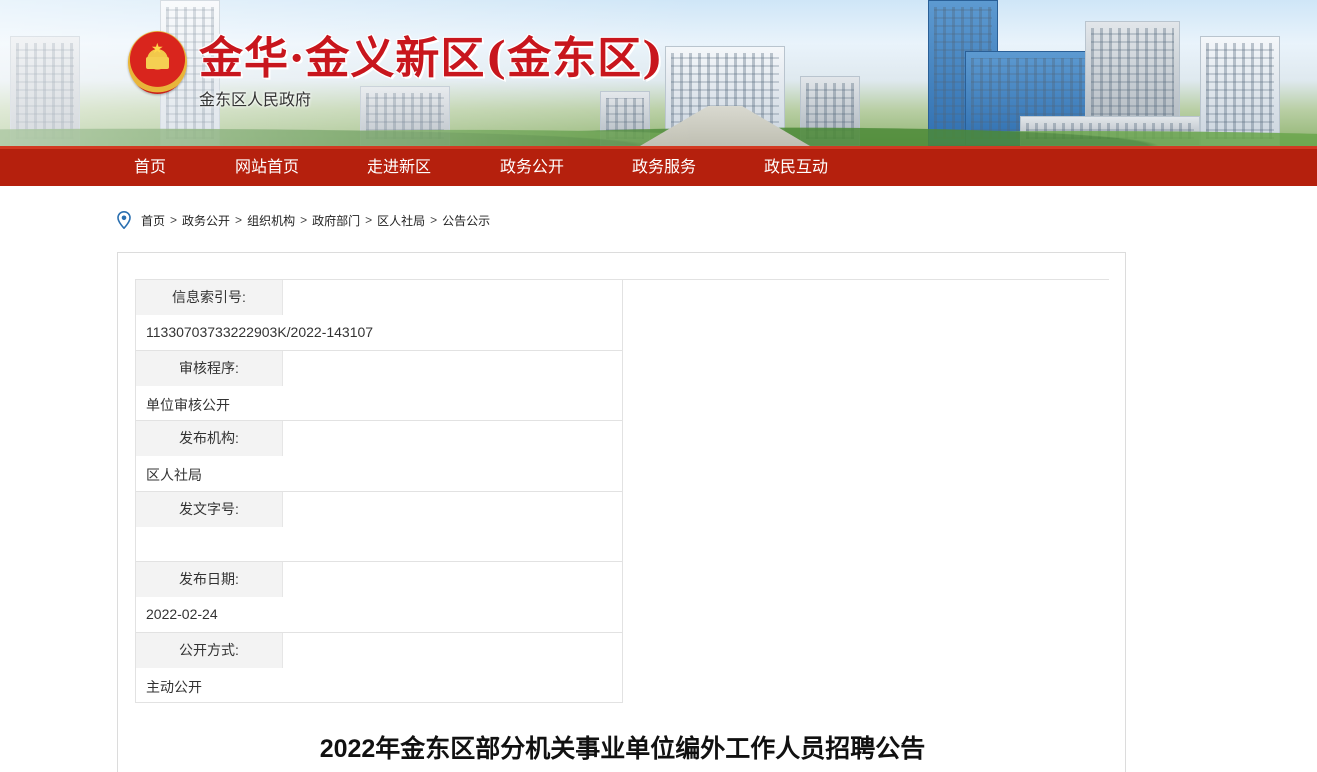 Image resolution: width=1317 pixels, height=772 pixels. What do you see at coordinates (260, 332) in the screenshot?
I see `metadata-value: 11330703733222903K/2022-143107` at bounding box center [260, 332].